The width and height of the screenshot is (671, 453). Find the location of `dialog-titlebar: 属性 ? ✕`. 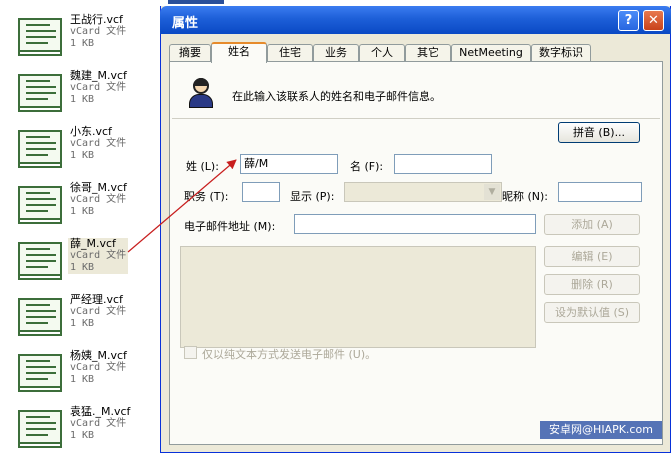

dialog-titlebar: 属性 ? ✕ is located at coordinates (415, 20).